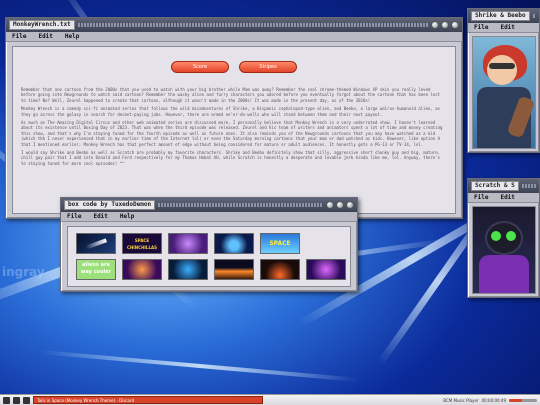  I want to click on scratch-window-titlebar: Scratch & S, so click(503, 186).